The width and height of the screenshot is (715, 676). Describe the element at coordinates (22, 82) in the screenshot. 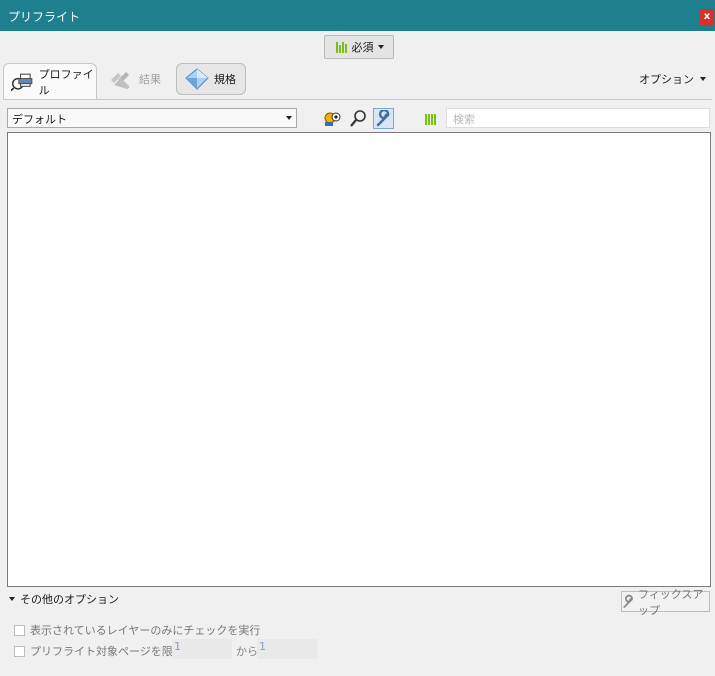

I see `profile-icon` at that location.